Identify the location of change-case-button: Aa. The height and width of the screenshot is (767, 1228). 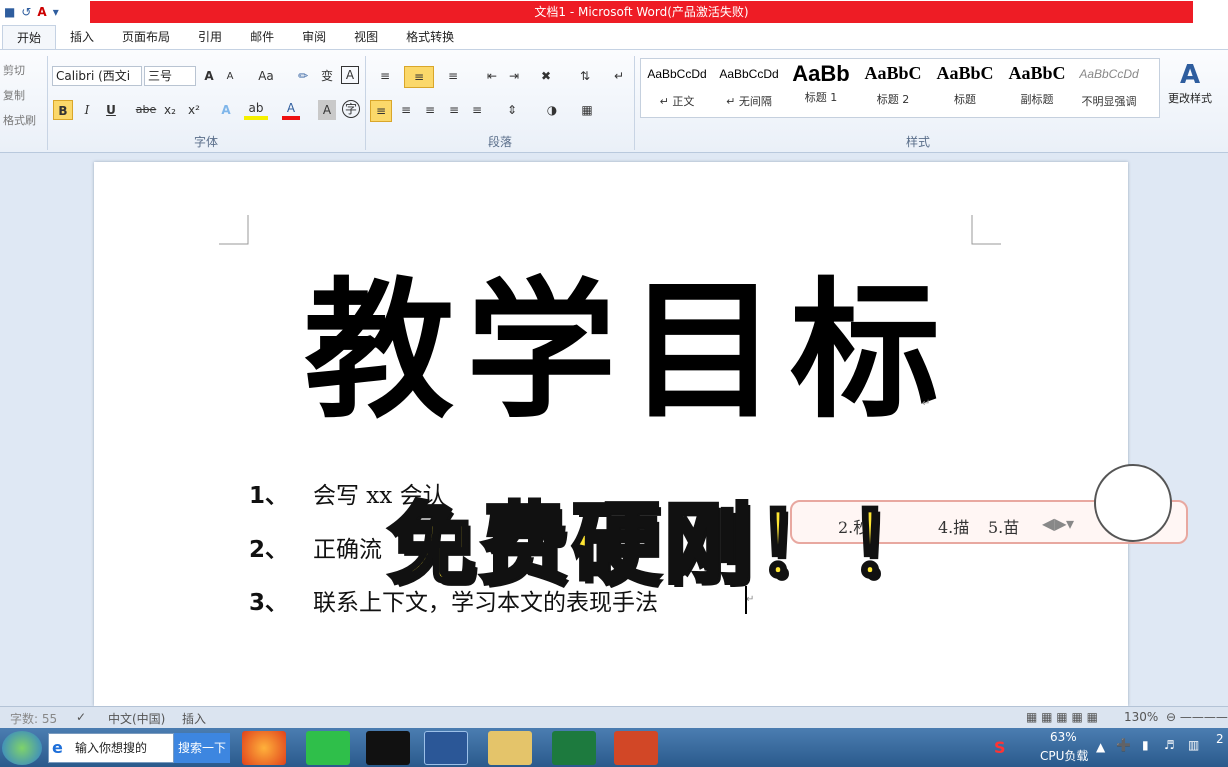
(266, 76).